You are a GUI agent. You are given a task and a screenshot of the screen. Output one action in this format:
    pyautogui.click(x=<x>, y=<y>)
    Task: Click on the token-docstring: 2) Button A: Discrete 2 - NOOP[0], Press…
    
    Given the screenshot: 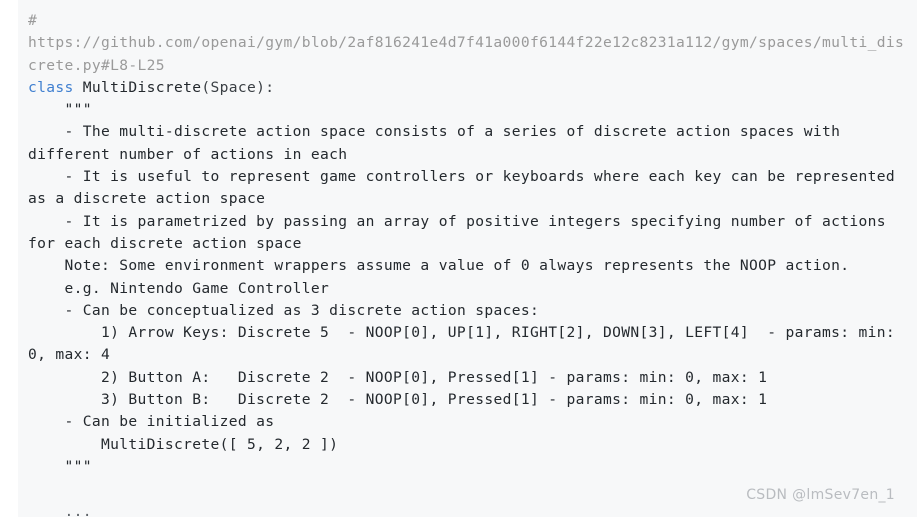 What is the action you would take?
    pyautogui.click(x=398, y=377)
    